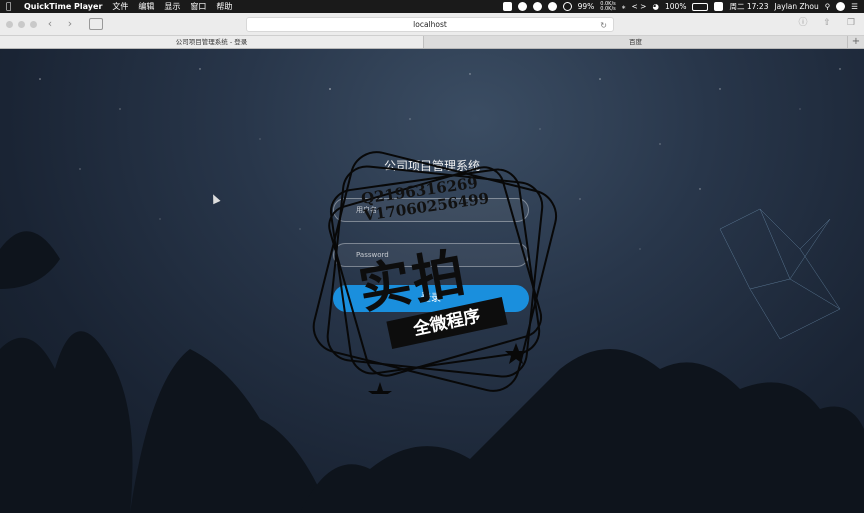 The height and width of the screenshot is (513, 864). I want to click on new-tab-icon: +, so click(856, 42).